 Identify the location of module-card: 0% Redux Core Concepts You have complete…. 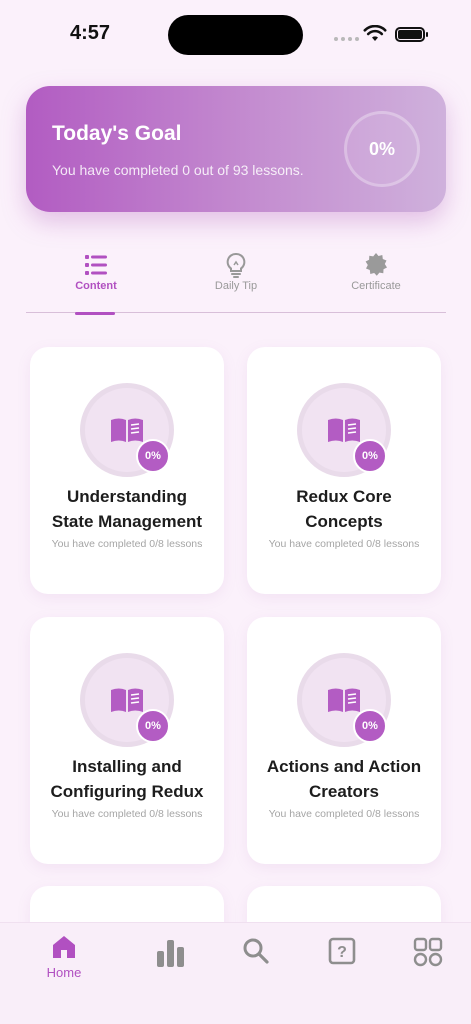
(344, 470).